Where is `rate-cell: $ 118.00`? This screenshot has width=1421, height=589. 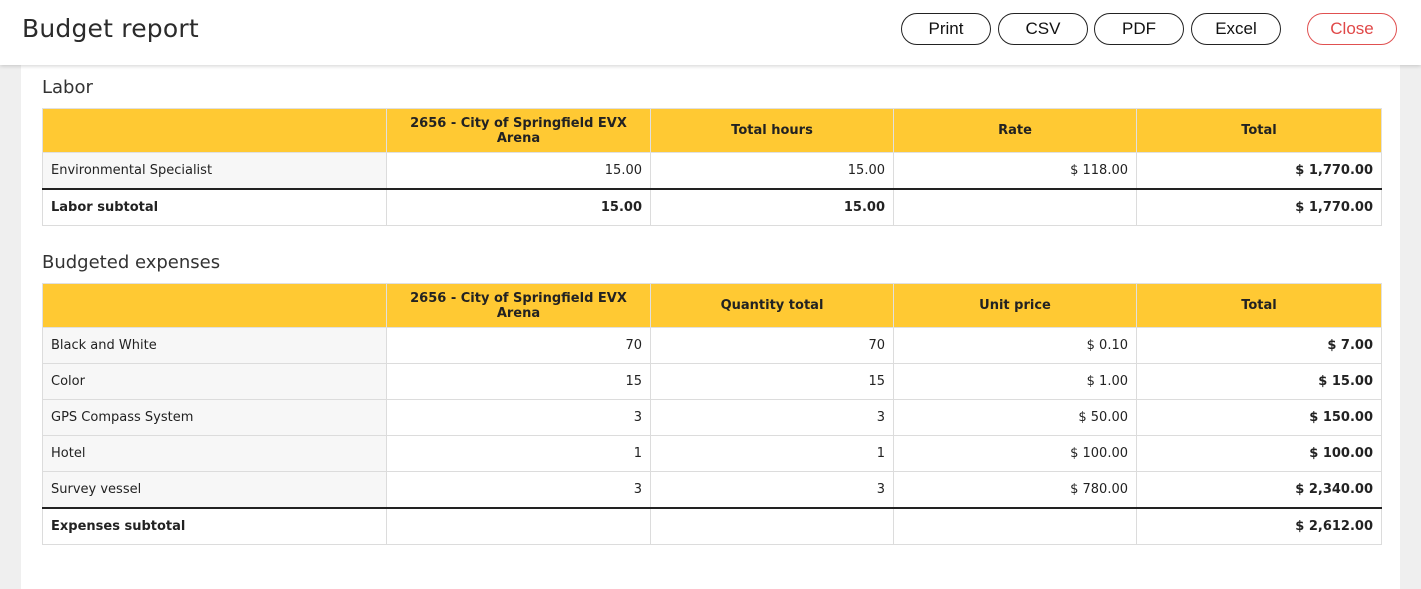
rate-cell: $ 118.00 is located at coordinates (1015, 171).